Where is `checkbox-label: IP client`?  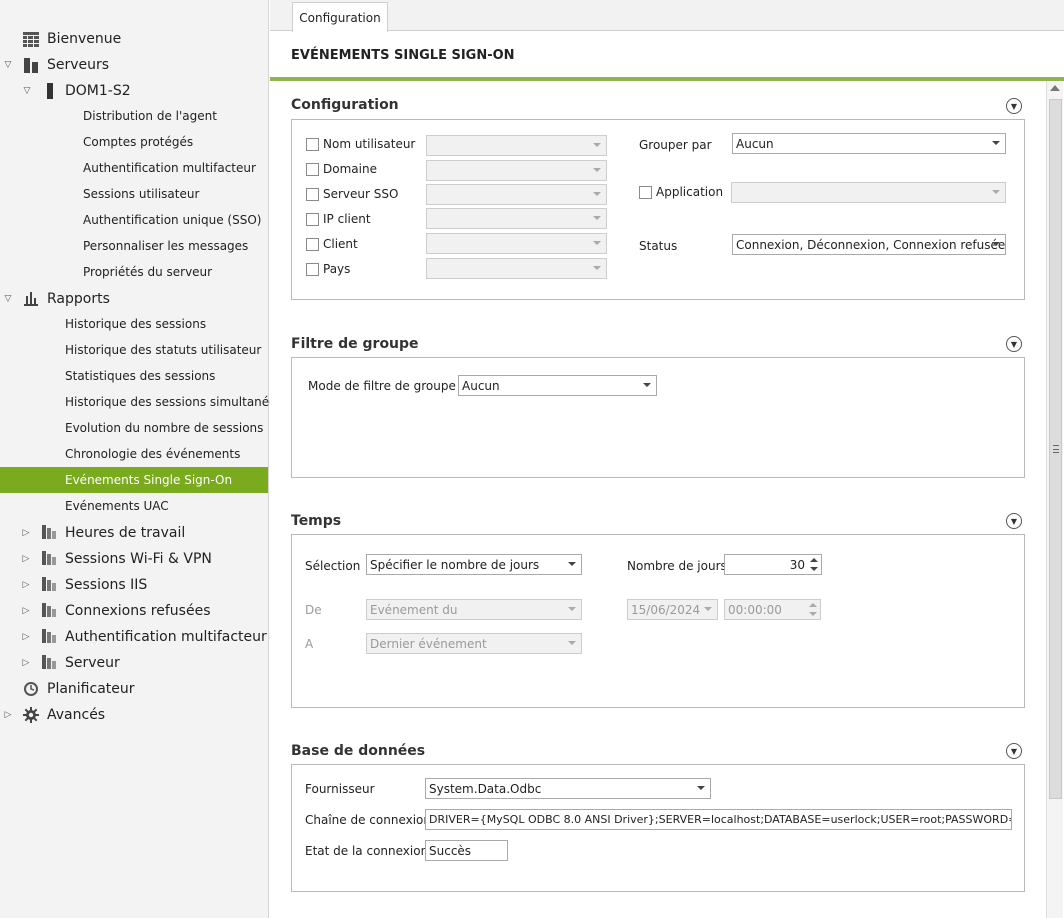 checkbox-label: IP client is located at coordinates (347, 219).